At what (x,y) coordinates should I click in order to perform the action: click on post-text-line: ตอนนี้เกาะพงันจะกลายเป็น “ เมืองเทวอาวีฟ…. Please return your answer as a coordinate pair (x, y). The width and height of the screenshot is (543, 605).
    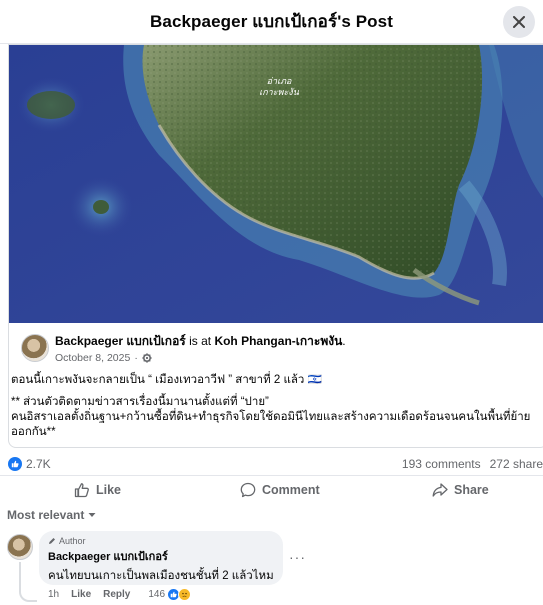
    Looking at the image, I should click on (166, 380).